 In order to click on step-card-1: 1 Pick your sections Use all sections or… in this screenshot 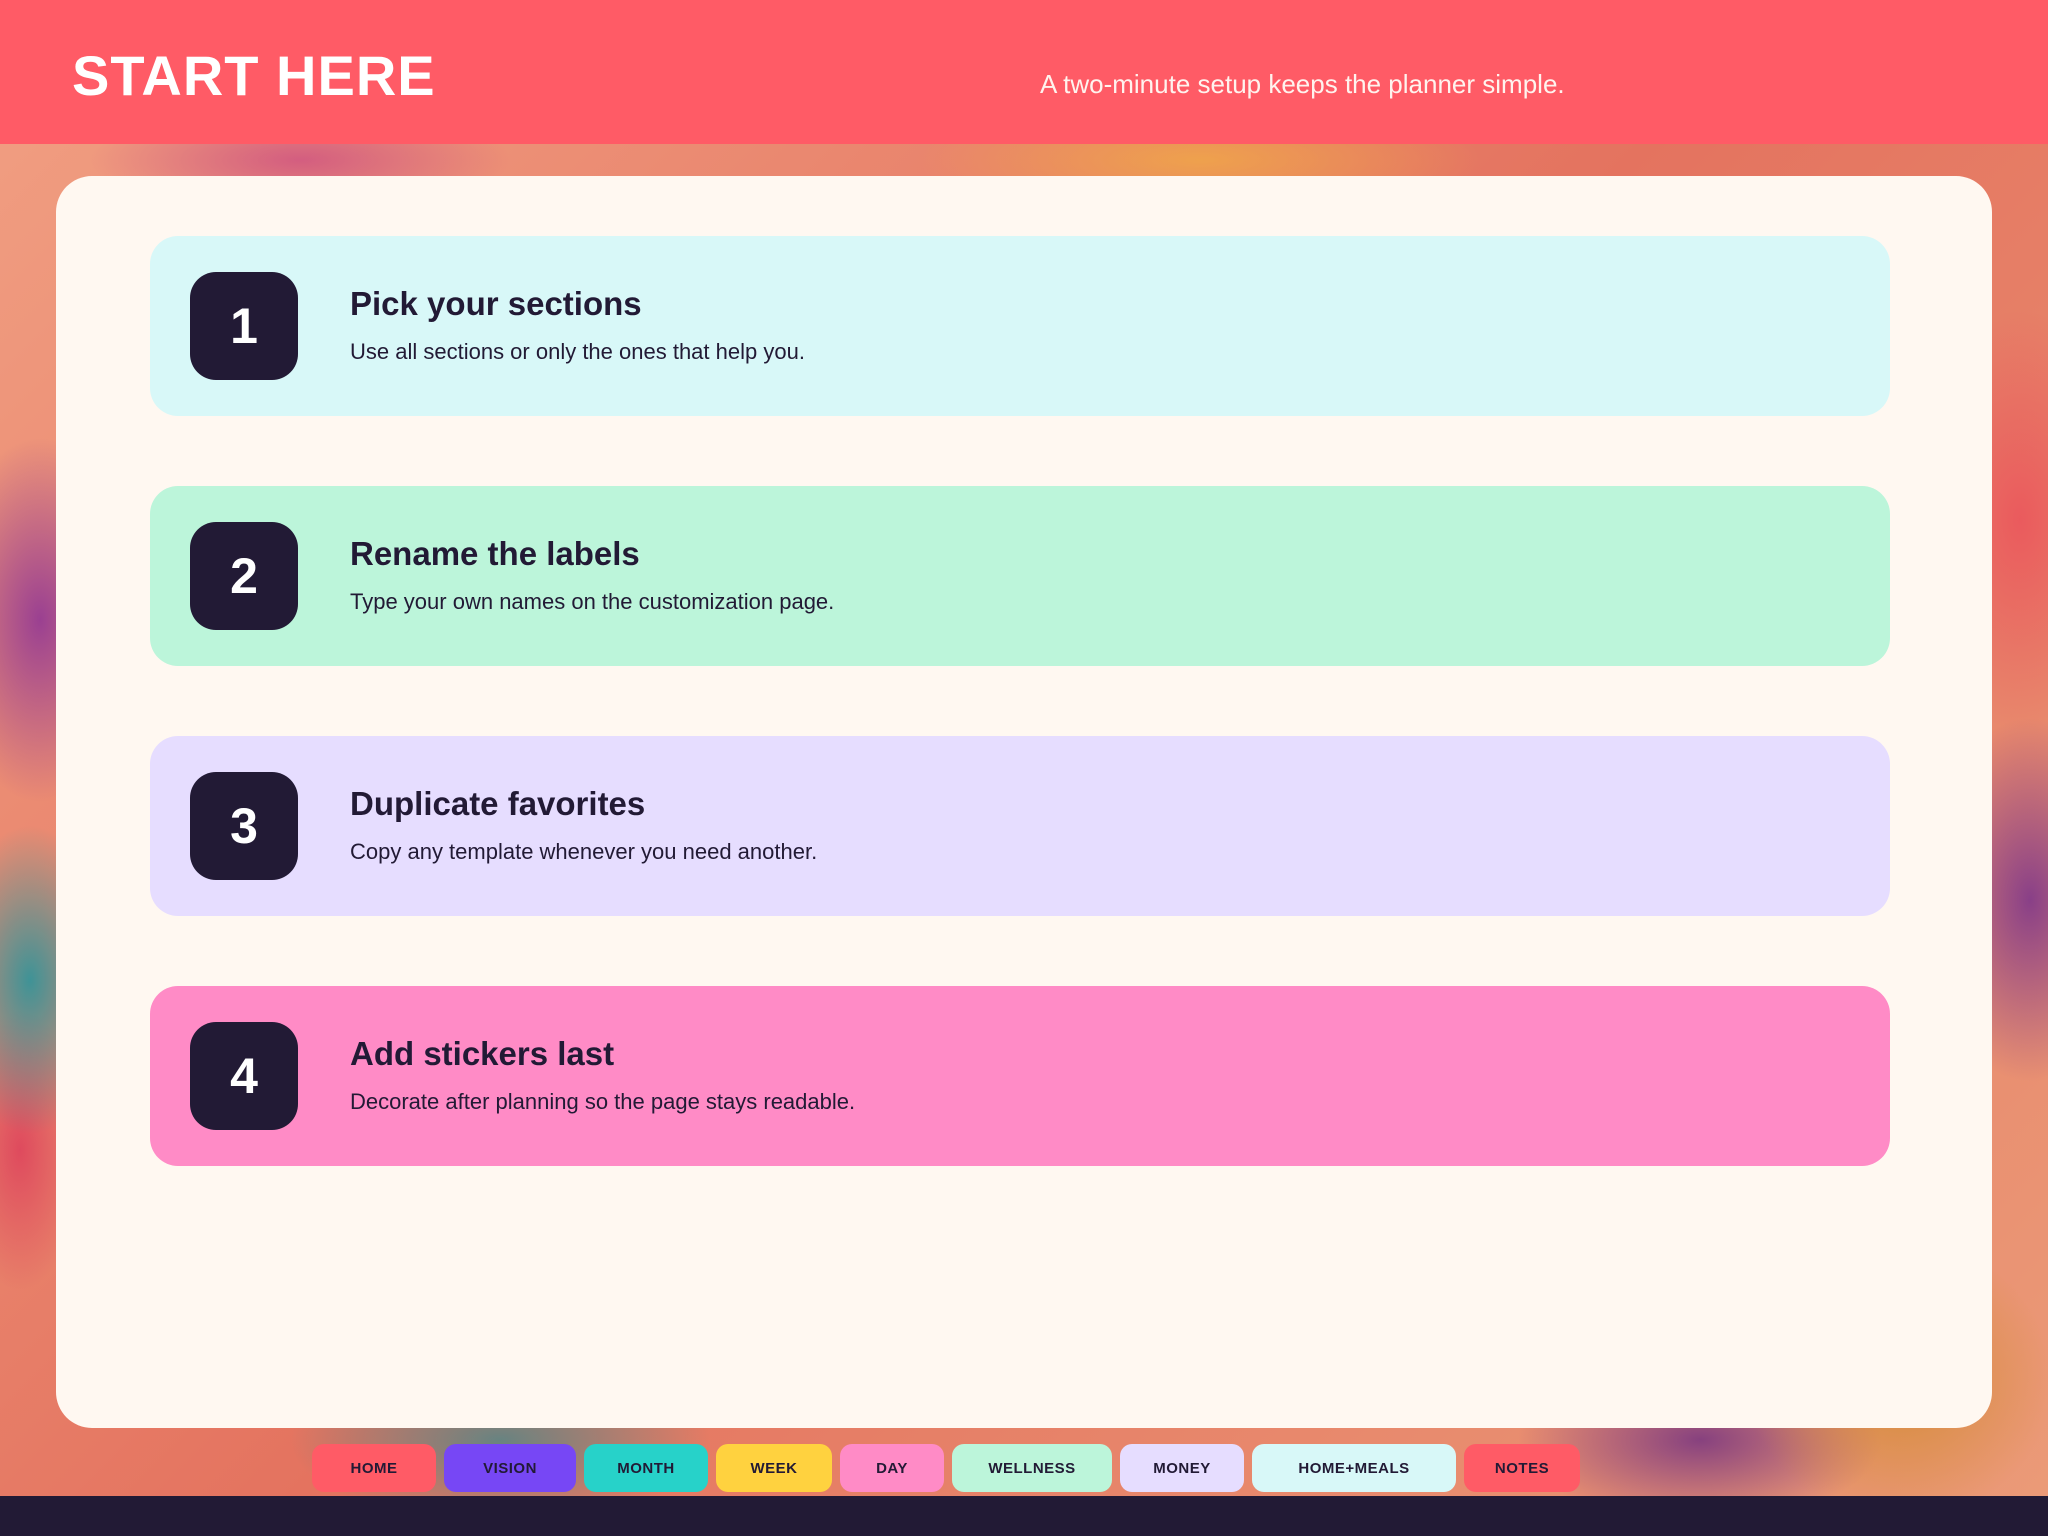, I will do `click(1020, 326)`.